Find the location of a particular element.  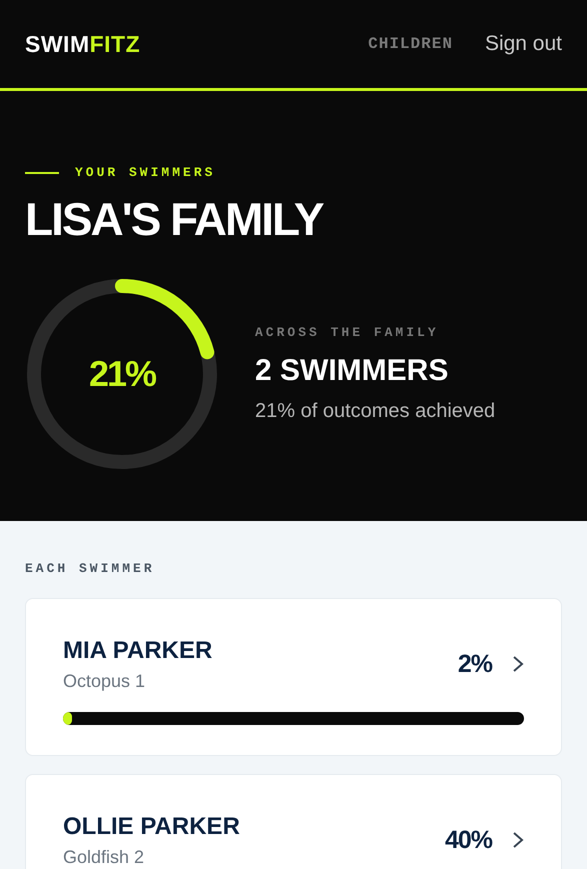

swimmer-percent: 2% is located at coordinates (475, 664).